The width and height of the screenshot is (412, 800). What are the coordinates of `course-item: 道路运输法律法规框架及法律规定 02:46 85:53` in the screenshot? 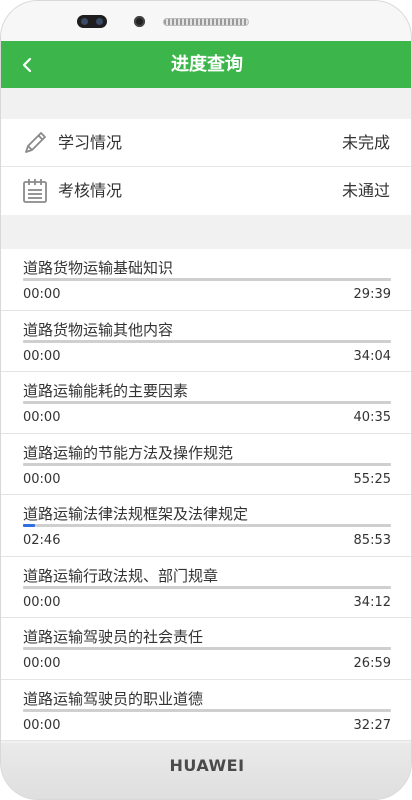 It's located at (206, 526).